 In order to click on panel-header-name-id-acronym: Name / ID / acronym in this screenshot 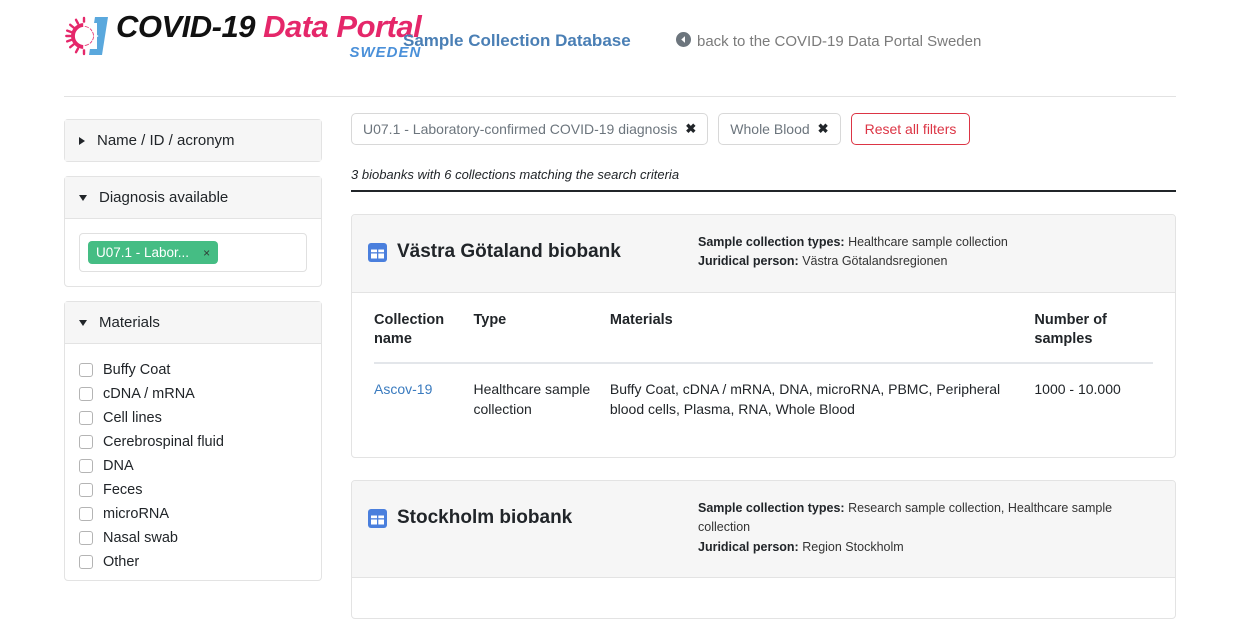, I will do `click(193, 140)`.